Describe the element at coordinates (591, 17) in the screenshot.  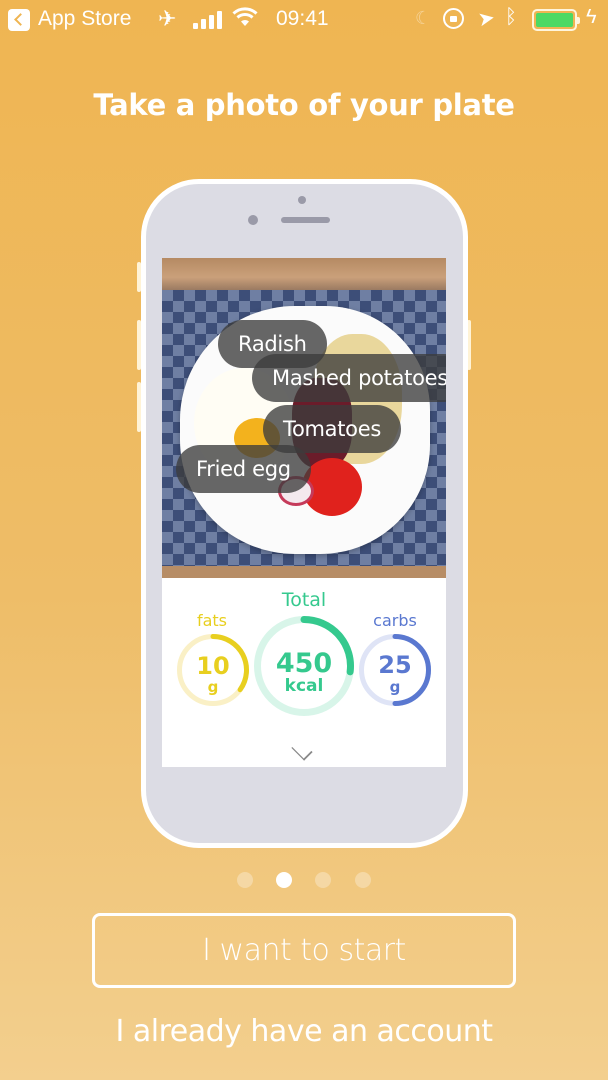
I see `charging-bolt-icon: ϟ` at that location.